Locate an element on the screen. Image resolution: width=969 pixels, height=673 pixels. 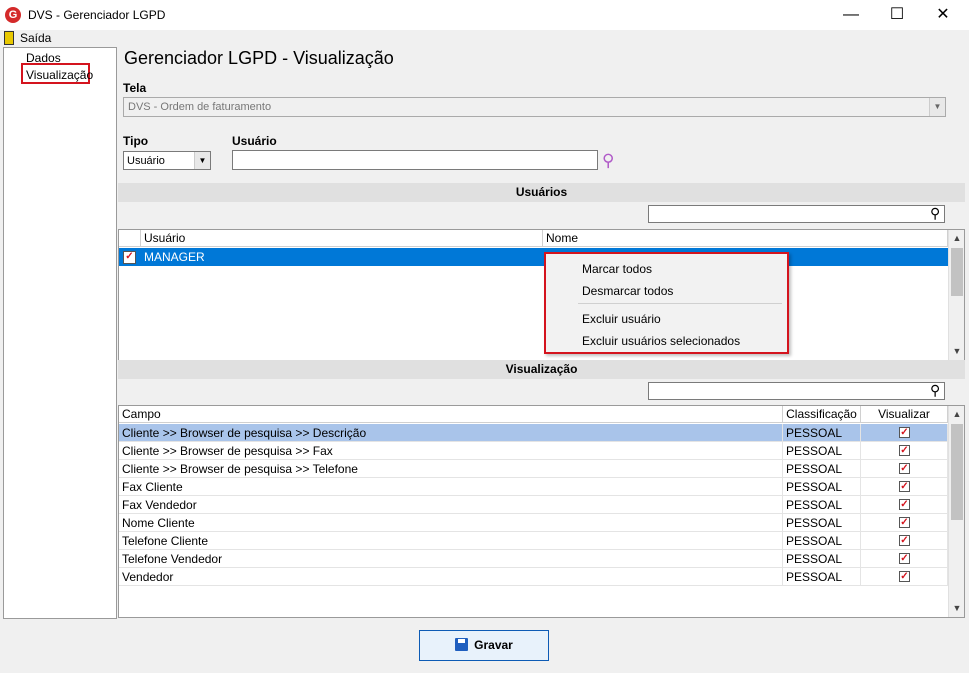
minimize-button: — is located at coordinates (851, 15).